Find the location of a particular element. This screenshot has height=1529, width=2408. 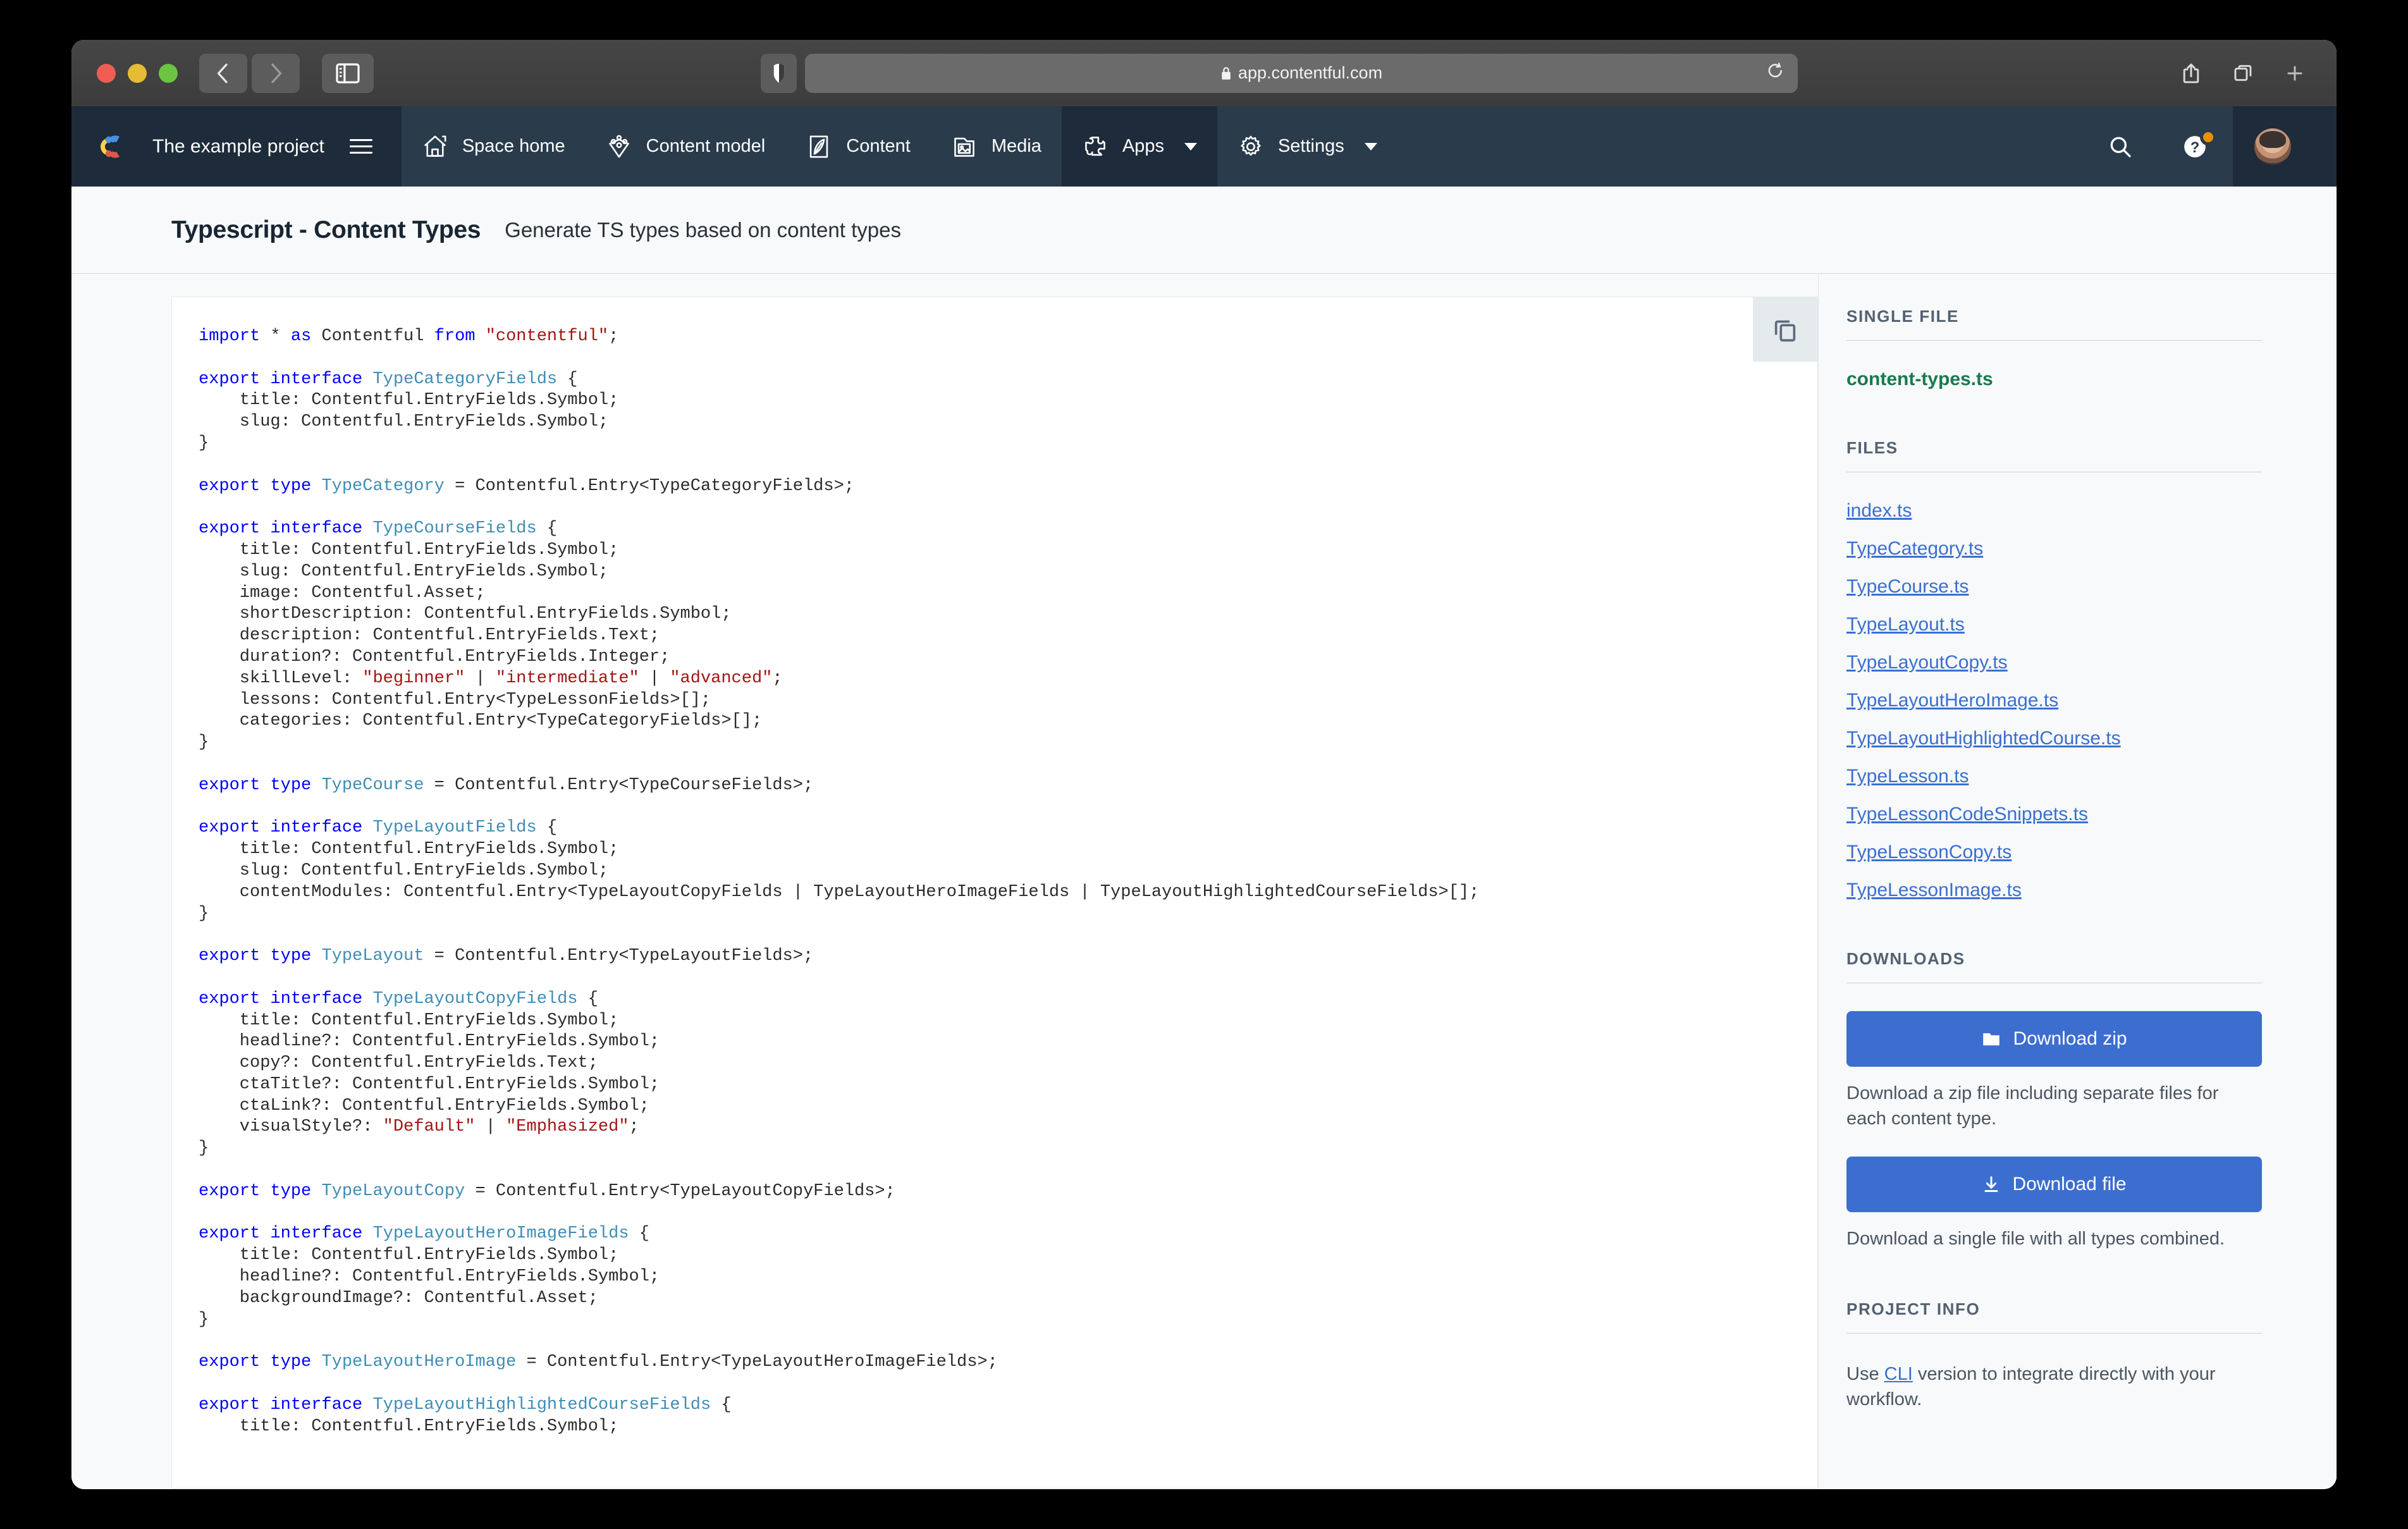

shield-icon is located at coordinates (778, 73).